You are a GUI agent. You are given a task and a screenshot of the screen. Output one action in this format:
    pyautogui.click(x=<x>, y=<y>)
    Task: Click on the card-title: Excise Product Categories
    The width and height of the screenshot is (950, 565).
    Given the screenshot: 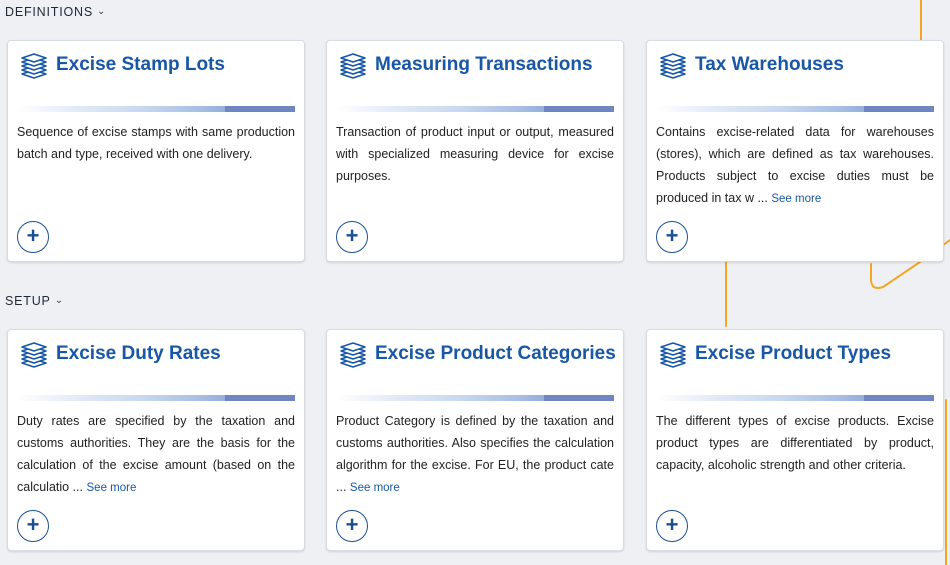 What is the action you would take?
    pyautogui.click(x=495, y=353)
    